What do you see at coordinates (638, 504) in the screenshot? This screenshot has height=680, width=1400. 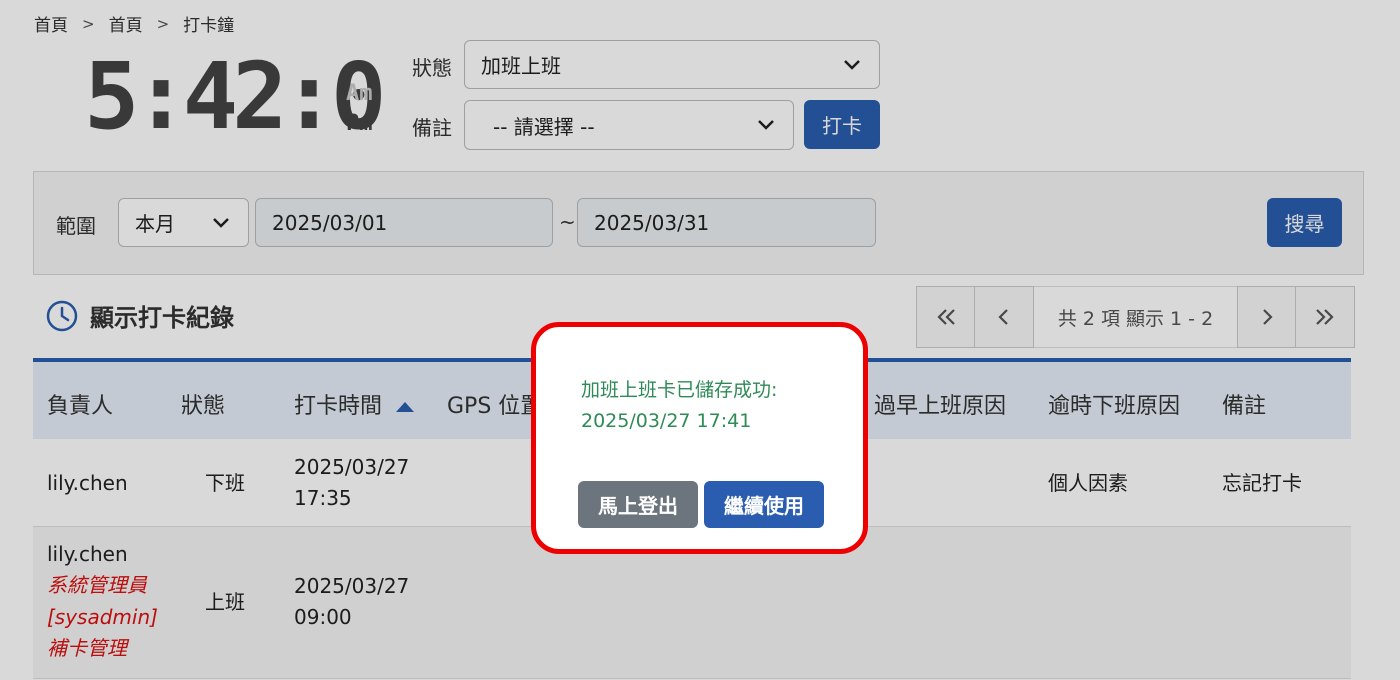 I see `logout-now-button: 馬上登出` at bounding box center [638, 504].